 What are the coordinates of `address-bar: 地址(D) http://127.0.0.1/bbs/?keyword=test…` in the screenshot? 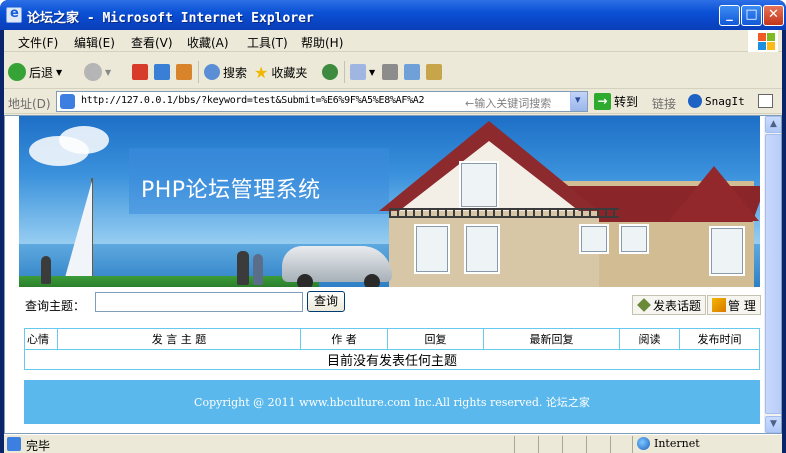 It's located at (393, 102).